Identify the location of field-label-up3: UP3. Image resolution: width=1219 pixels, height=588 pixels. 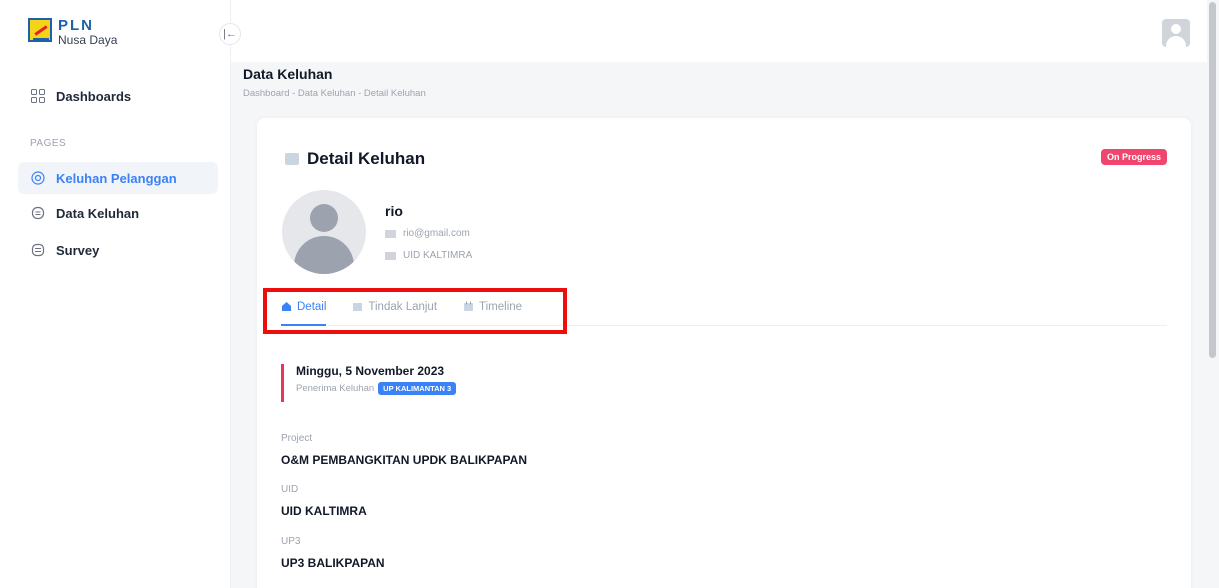
(291, 541).